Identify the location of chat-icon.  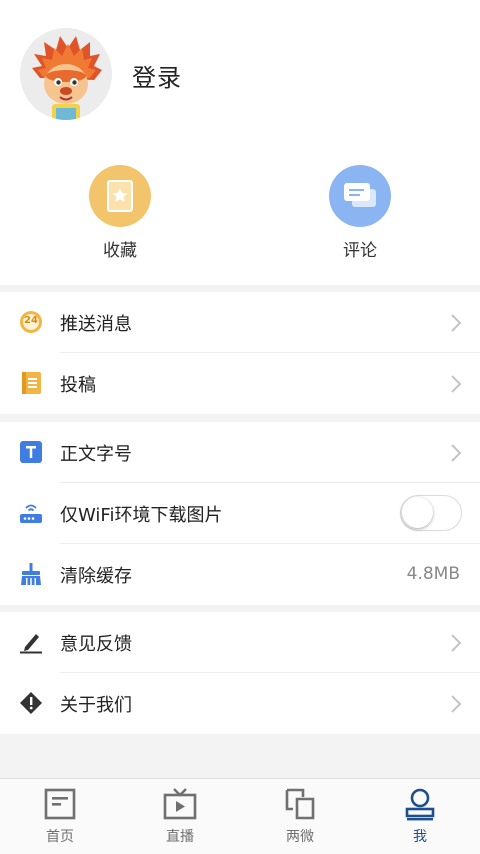
(360, 196).